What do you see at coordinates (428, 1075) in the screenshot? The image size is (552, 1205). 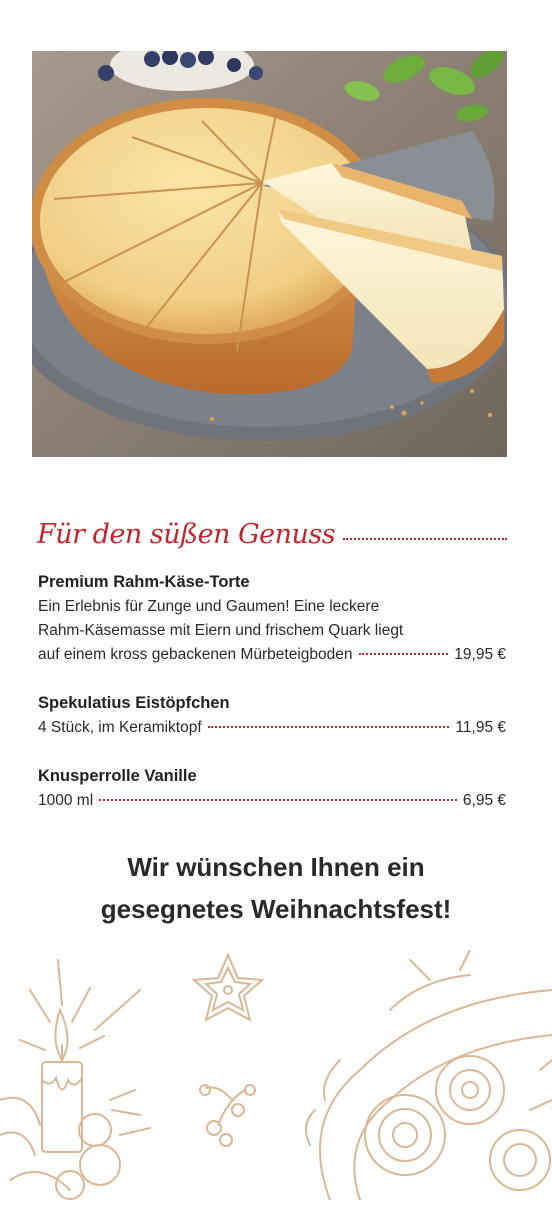 I see `roll-cake-icon` at bounding box center [428, 1075].